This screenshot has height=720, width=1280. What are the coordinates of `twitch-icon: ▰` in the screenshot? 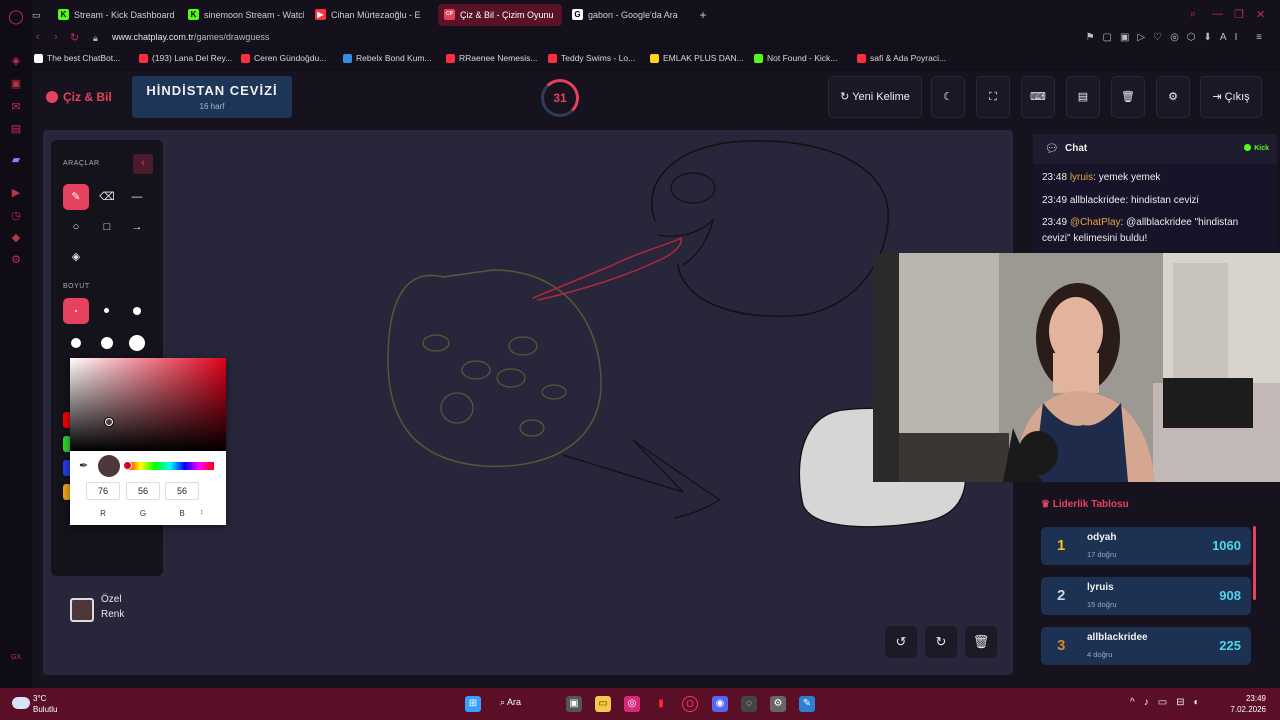 It's located at (16, 160).